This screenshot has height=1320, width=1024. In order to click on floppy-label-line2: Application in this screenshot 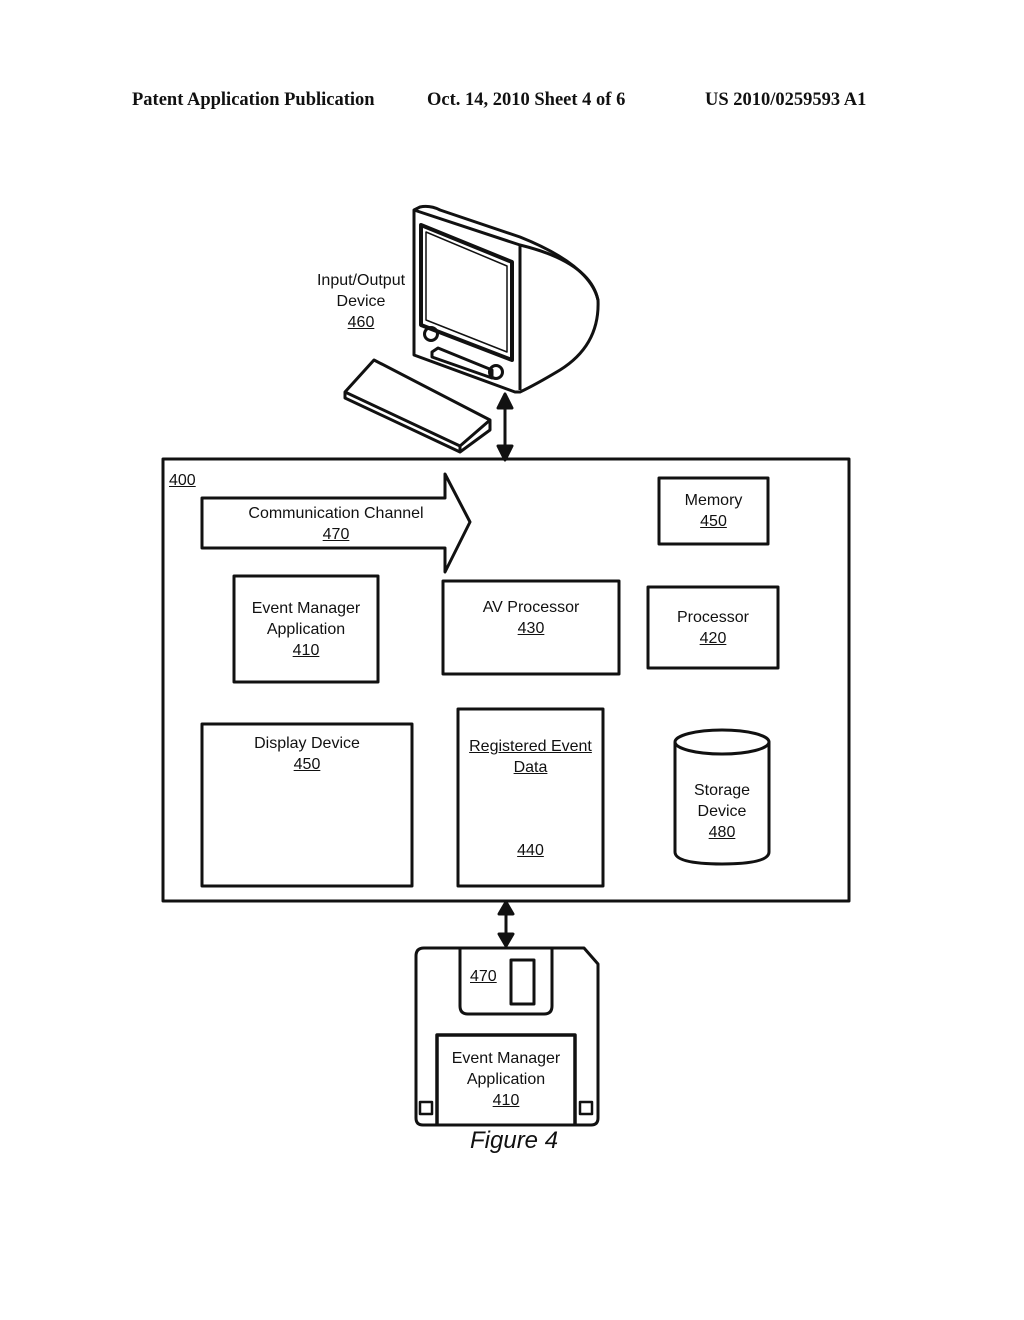, I will do `click(506, 1079)`.